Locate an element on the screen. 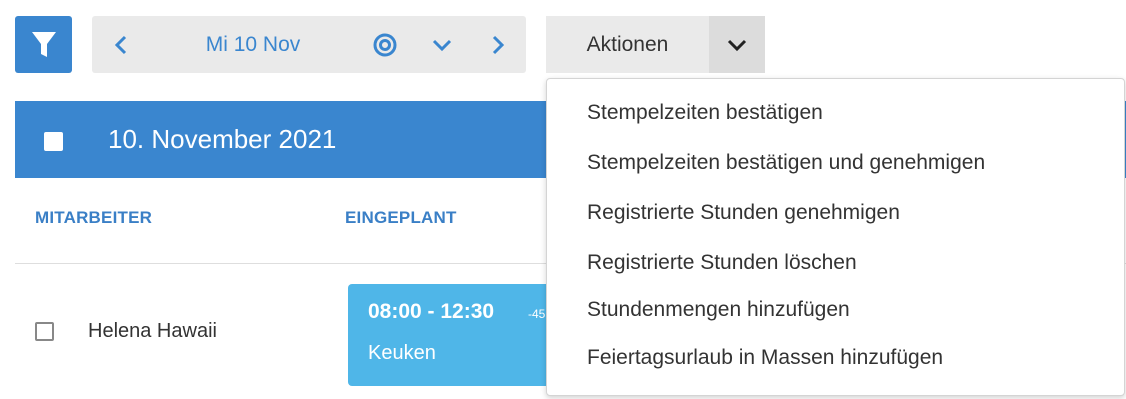 The width and height of the screenshot is (1126, 399). target-icon is located at coordinates (385, 44).